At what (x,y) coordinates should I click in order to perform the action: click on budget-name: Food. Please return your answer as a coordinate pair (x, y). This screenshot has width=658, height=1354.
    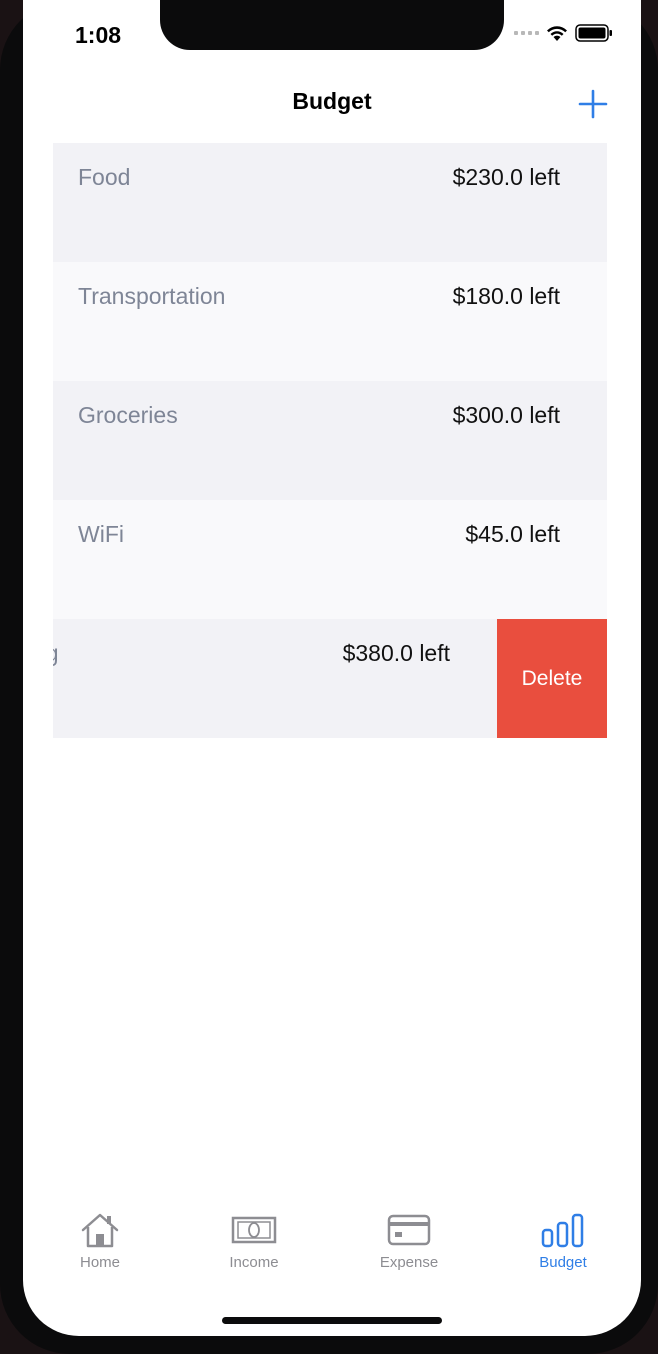
    Looking at the image, I should click on (104, 177).